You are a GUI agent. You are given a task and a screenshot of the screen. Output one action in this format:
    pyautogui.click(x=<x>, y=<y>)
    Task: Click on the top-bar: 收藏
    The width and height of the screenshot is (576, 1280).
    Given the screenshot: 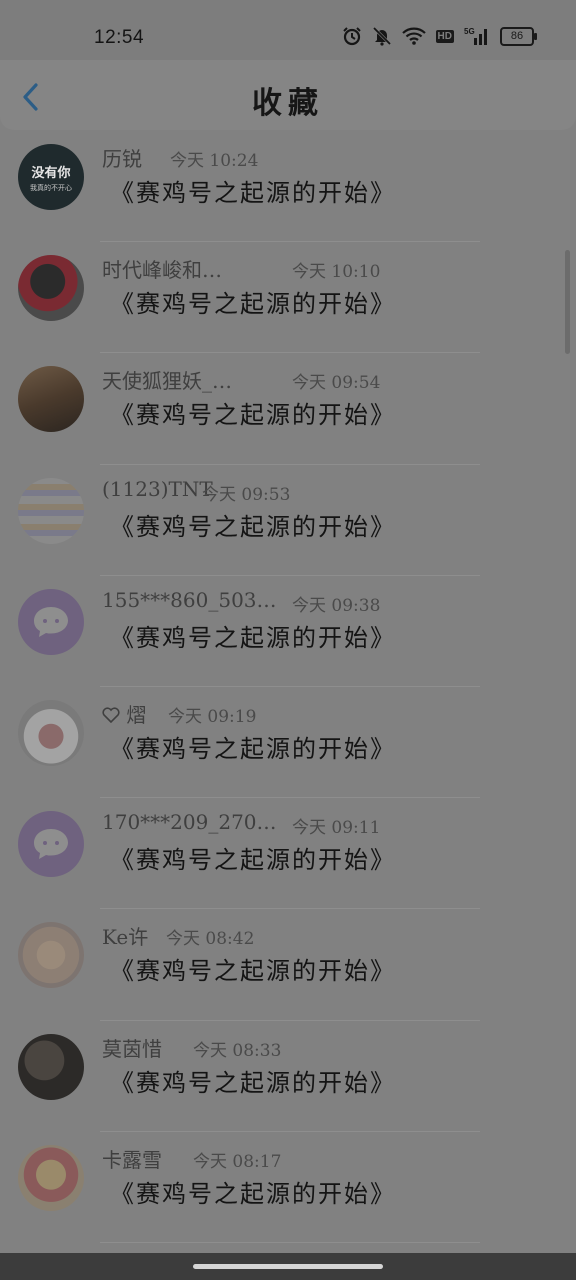 What is the action you would take?
    pyautogui.click(x=288, y=95)
    